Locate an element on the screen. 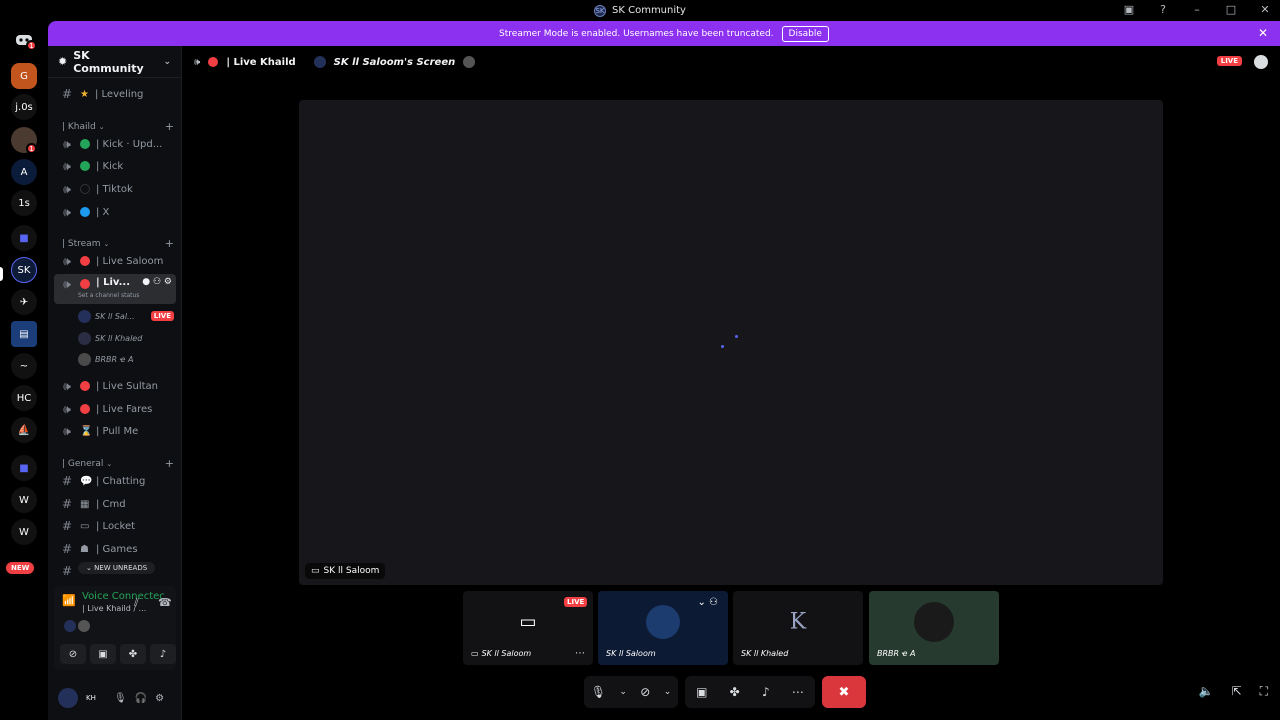  user-name: KH is located at coordinates (96, 698).